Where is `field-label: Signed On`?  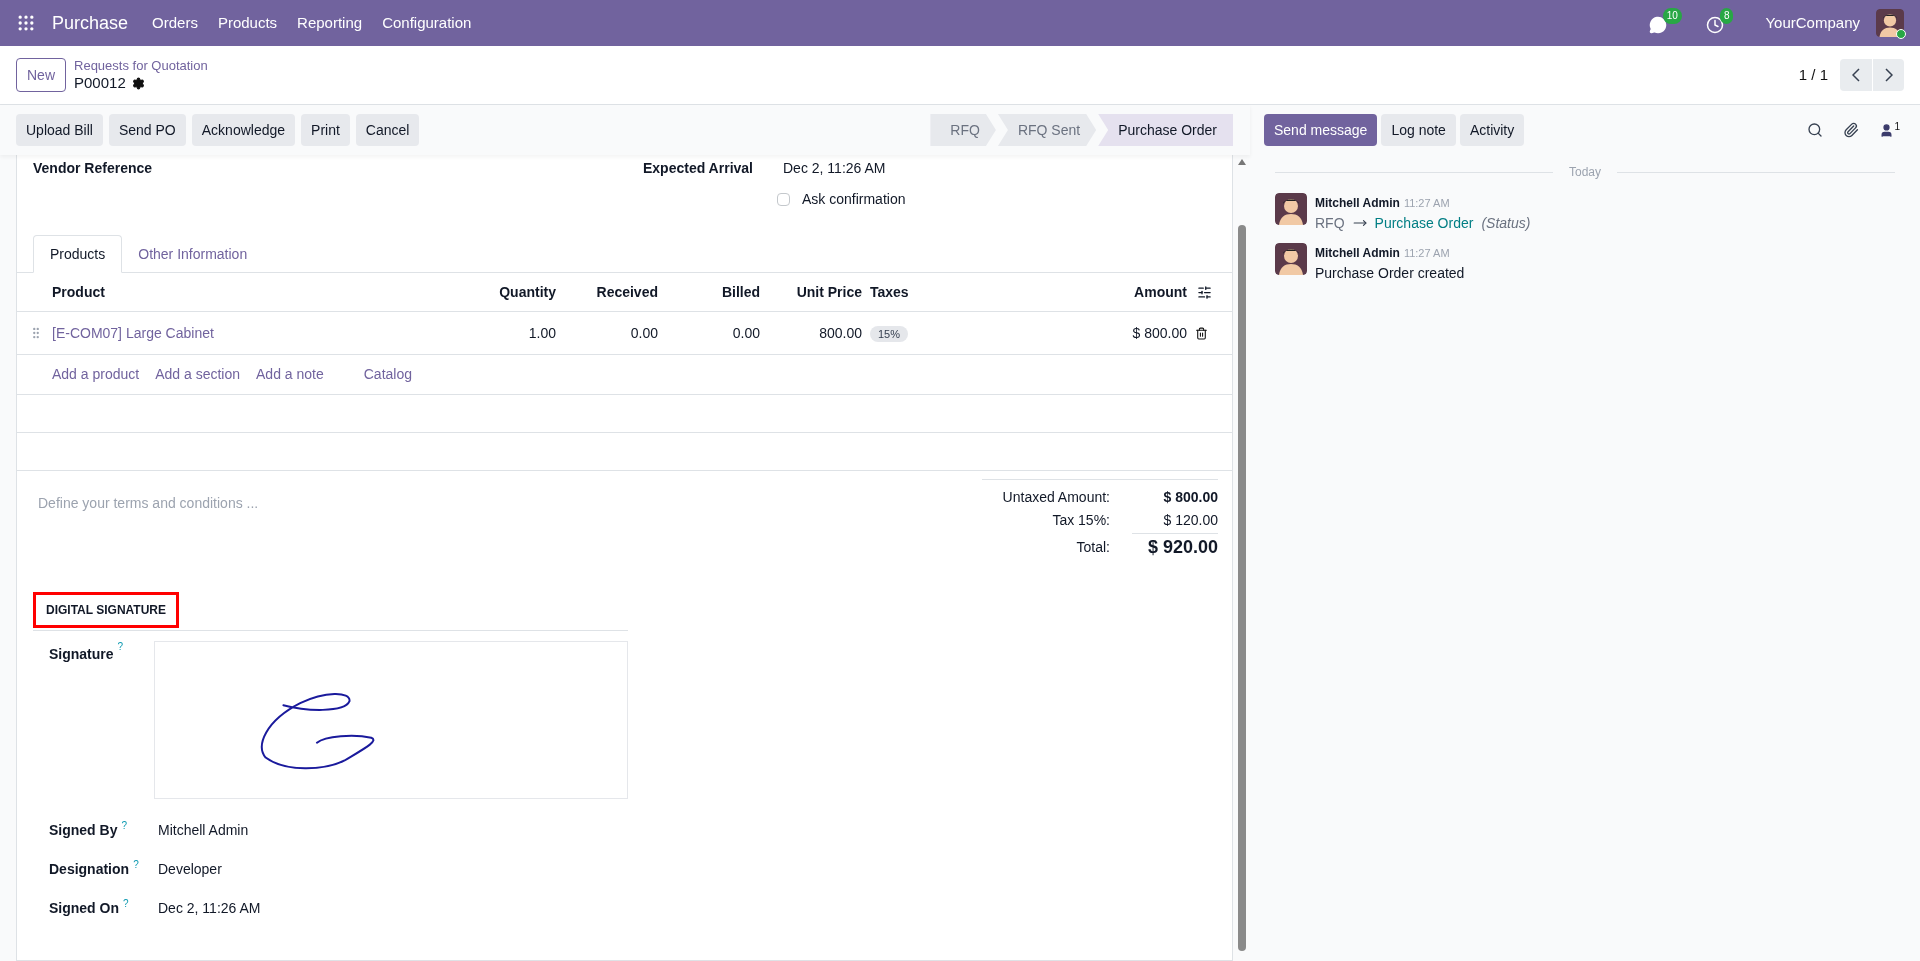 field-label: Signed On is located at coordinates (84, 908).